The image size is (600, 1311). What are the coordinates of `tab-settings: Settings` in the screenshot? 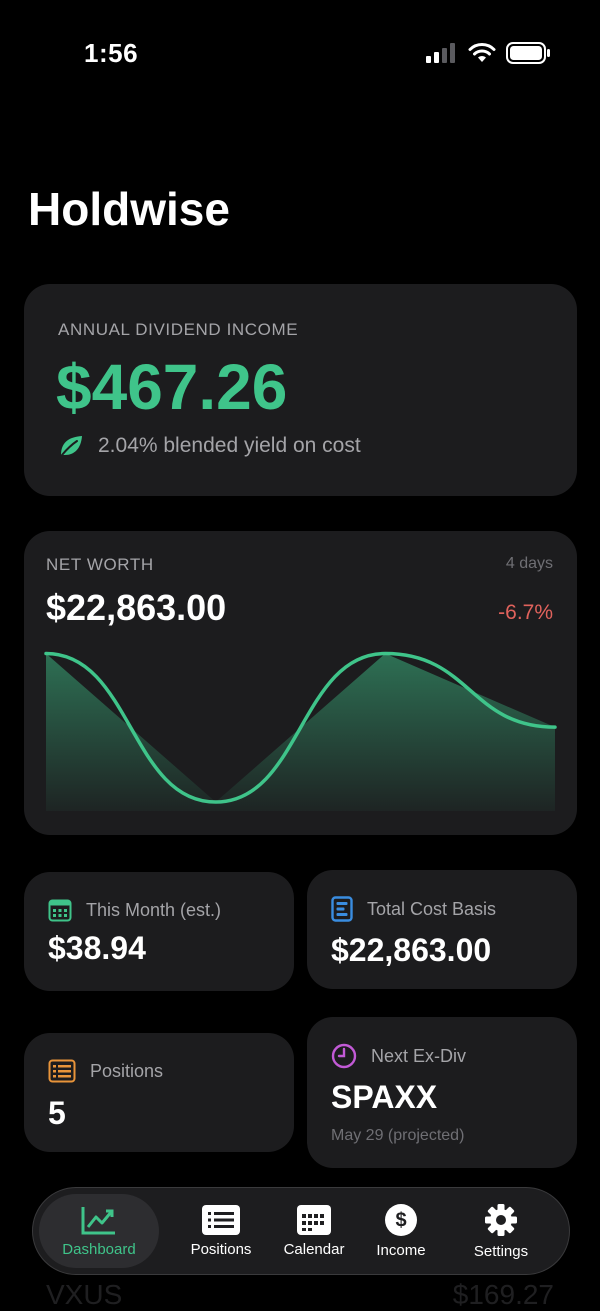 It's located at (501, 1231).